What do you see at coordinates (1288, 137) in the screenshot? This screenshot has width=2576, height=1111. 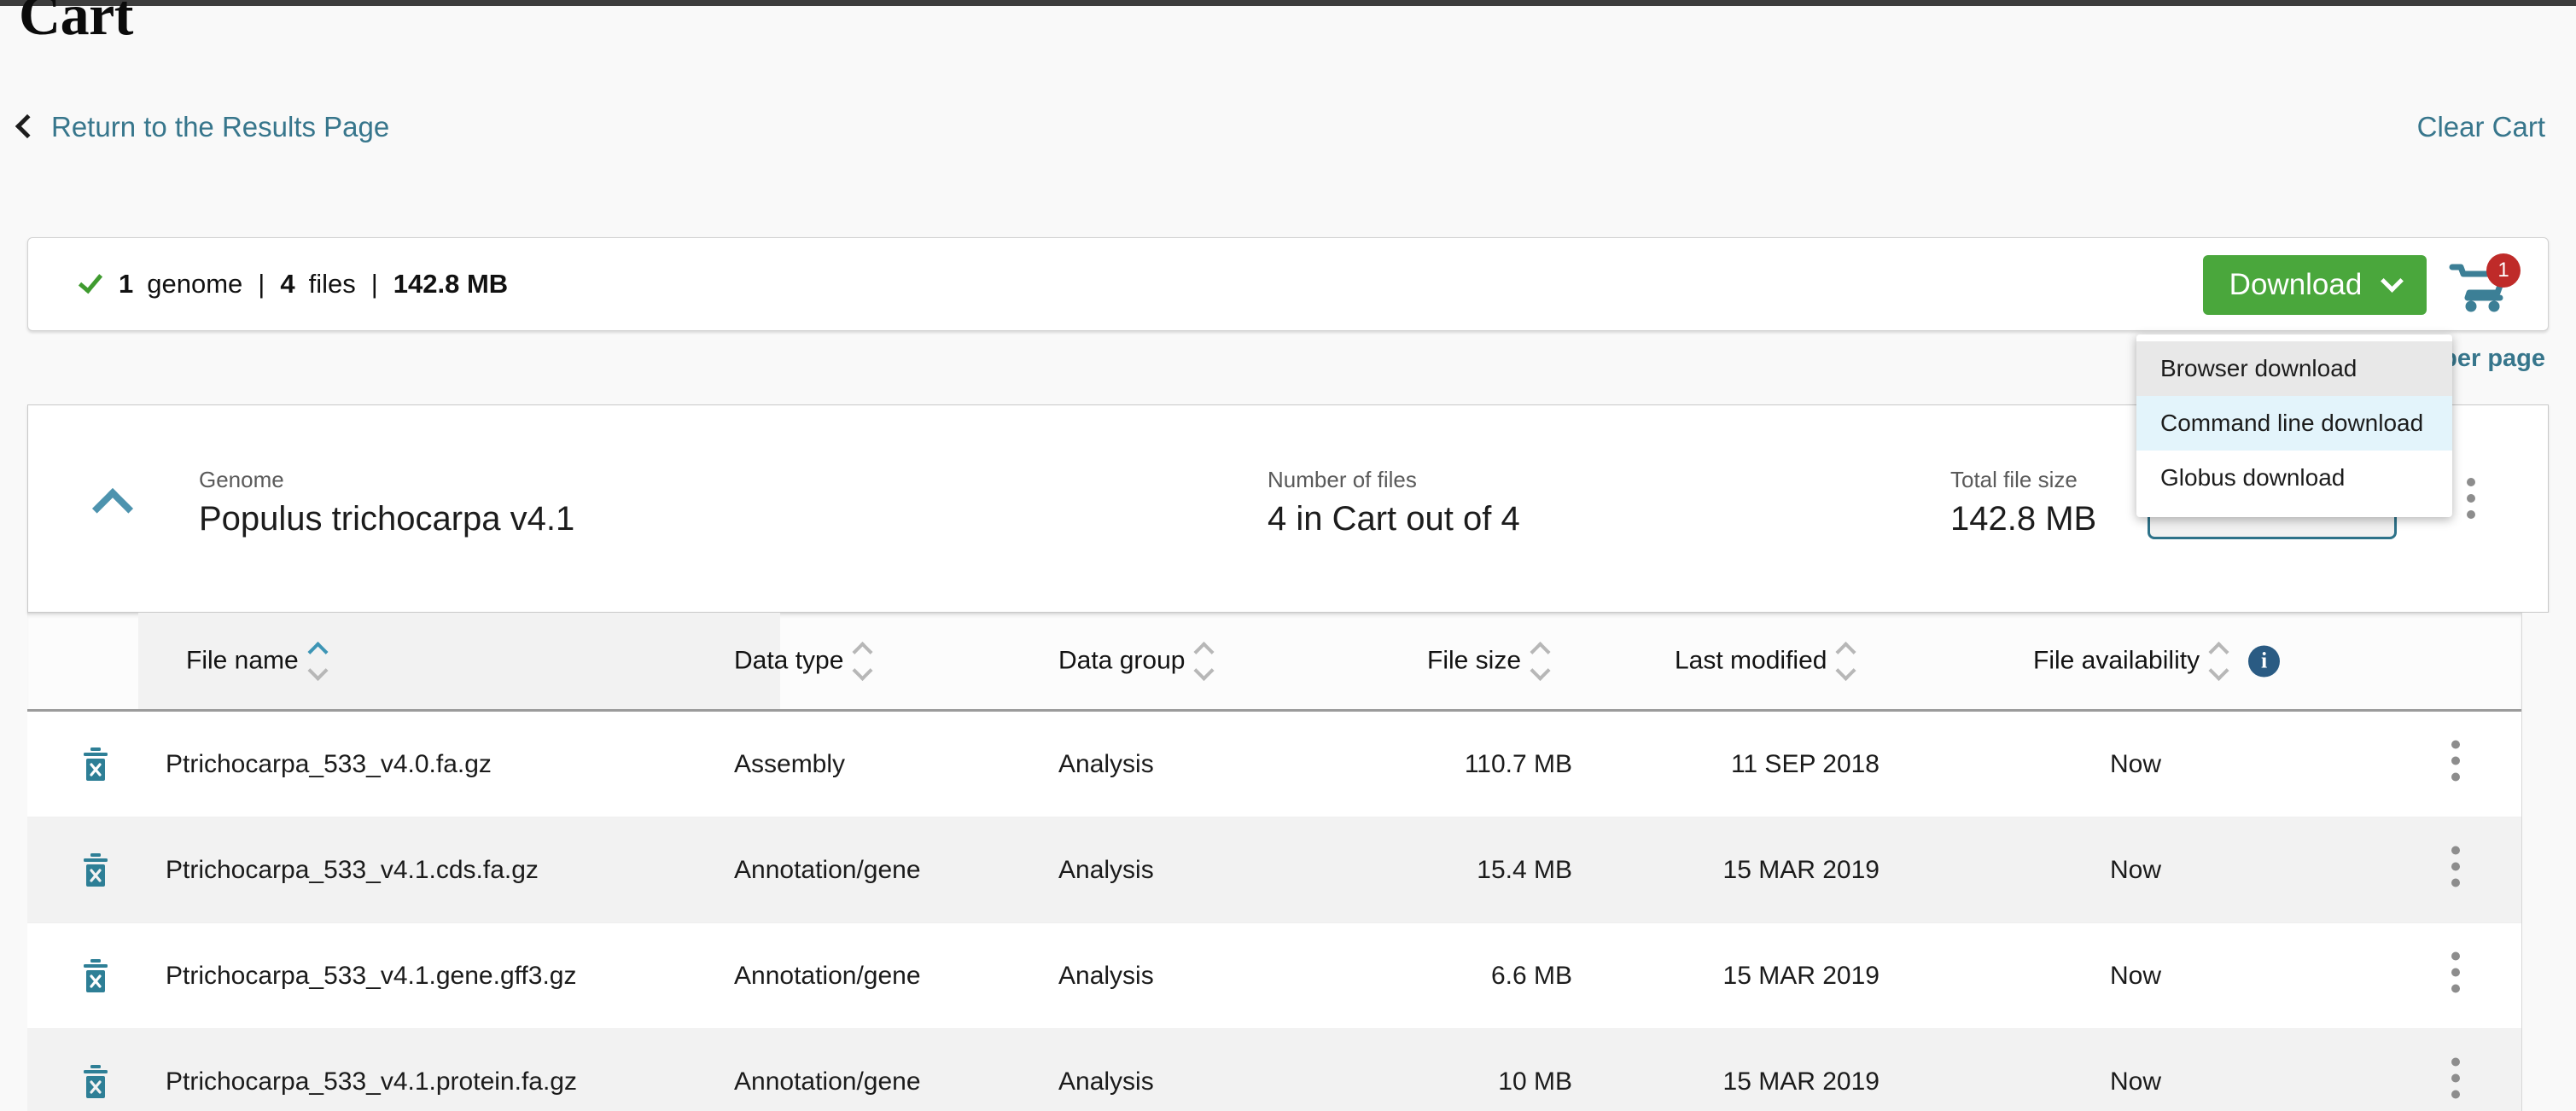 I see `nav-row: Return to the Results Page Clear Cart` at bounding box center [1288, 137].